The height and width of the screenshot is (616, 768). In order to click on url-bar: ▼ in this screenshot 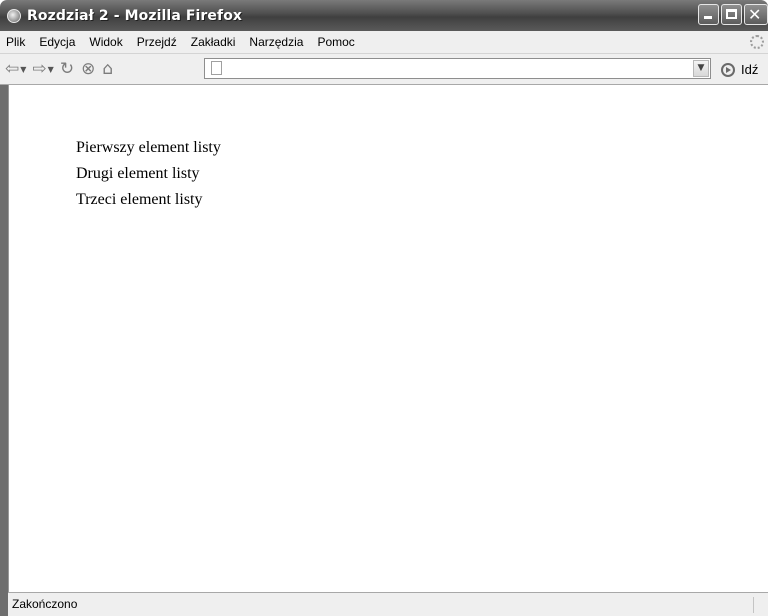, I will do `click(457, 69)`.